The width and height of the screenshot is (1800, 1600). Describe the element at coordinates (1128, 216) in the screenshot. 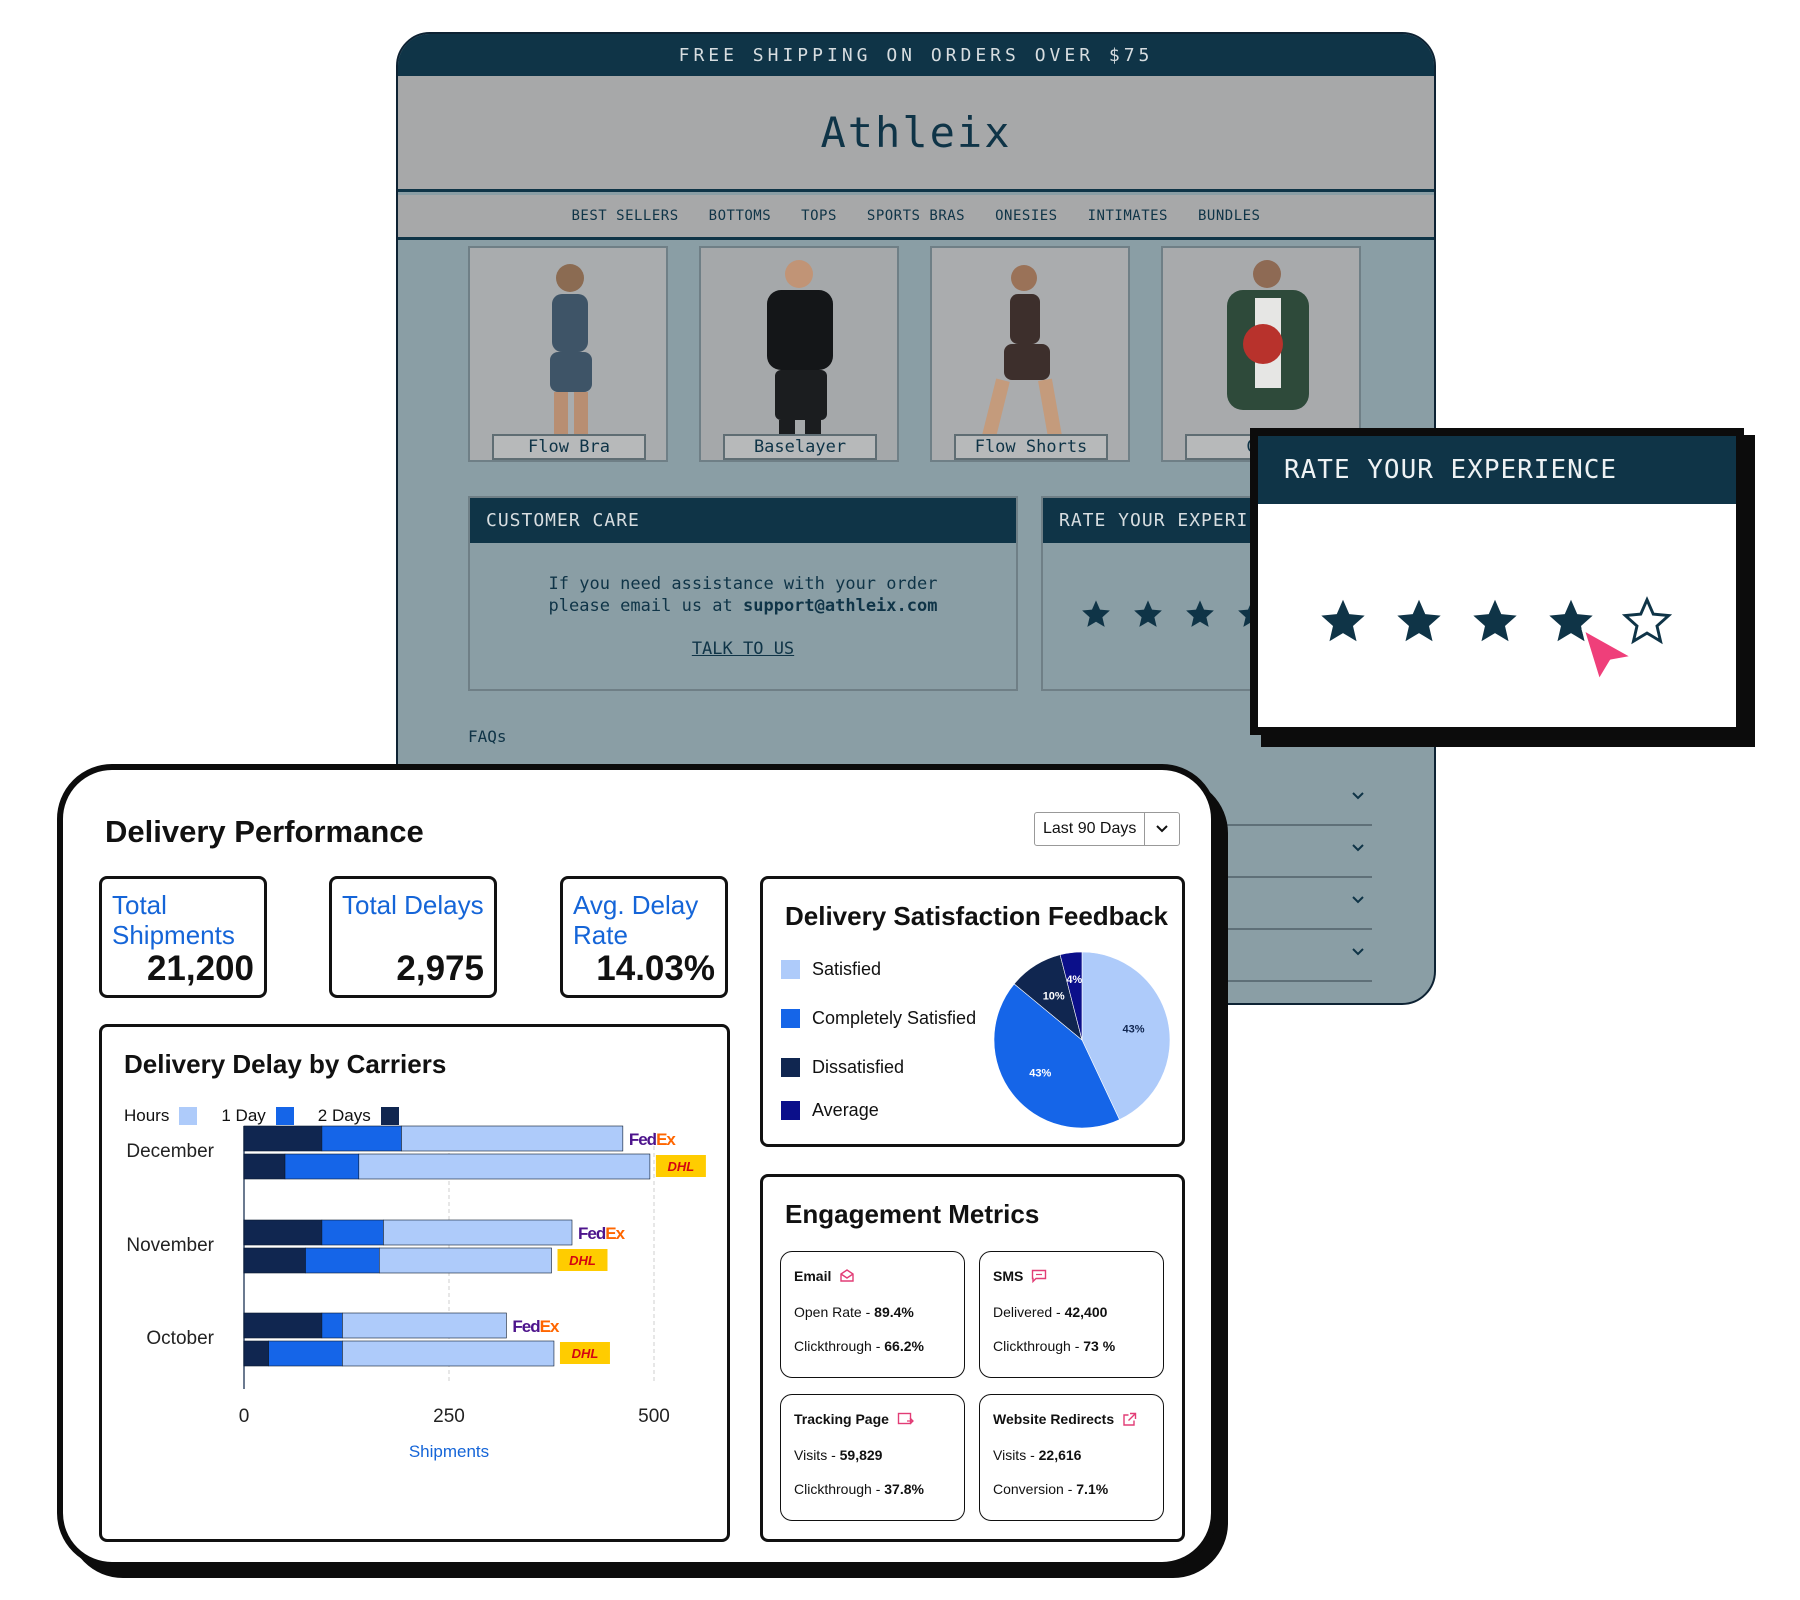

I see `nav-intimates: INTIMATES` at that location.